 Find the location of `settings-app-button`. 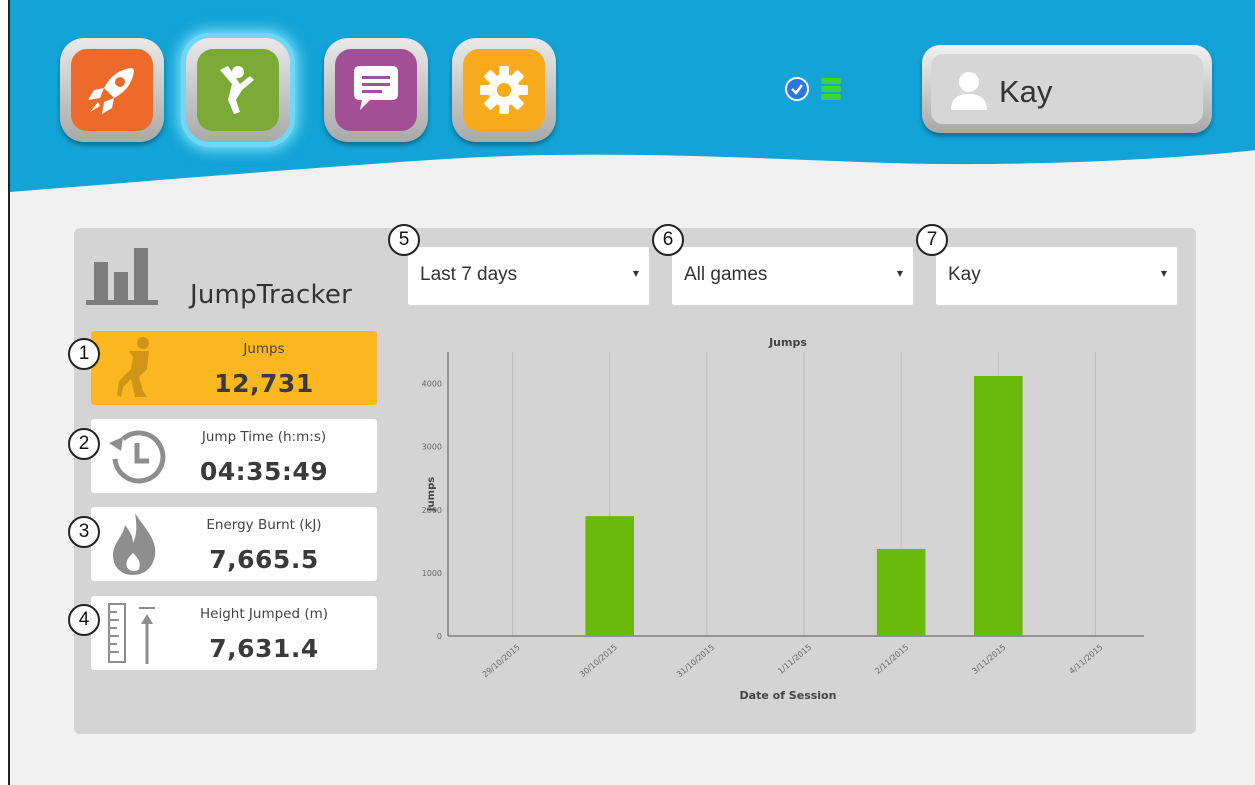

settings-app-button is located at coordinates (504, 90).